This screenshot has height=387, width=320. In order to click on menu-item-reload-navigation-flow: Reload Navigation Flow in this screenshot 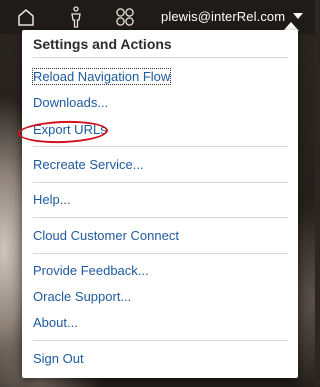, I will do `click(101, 76)`.